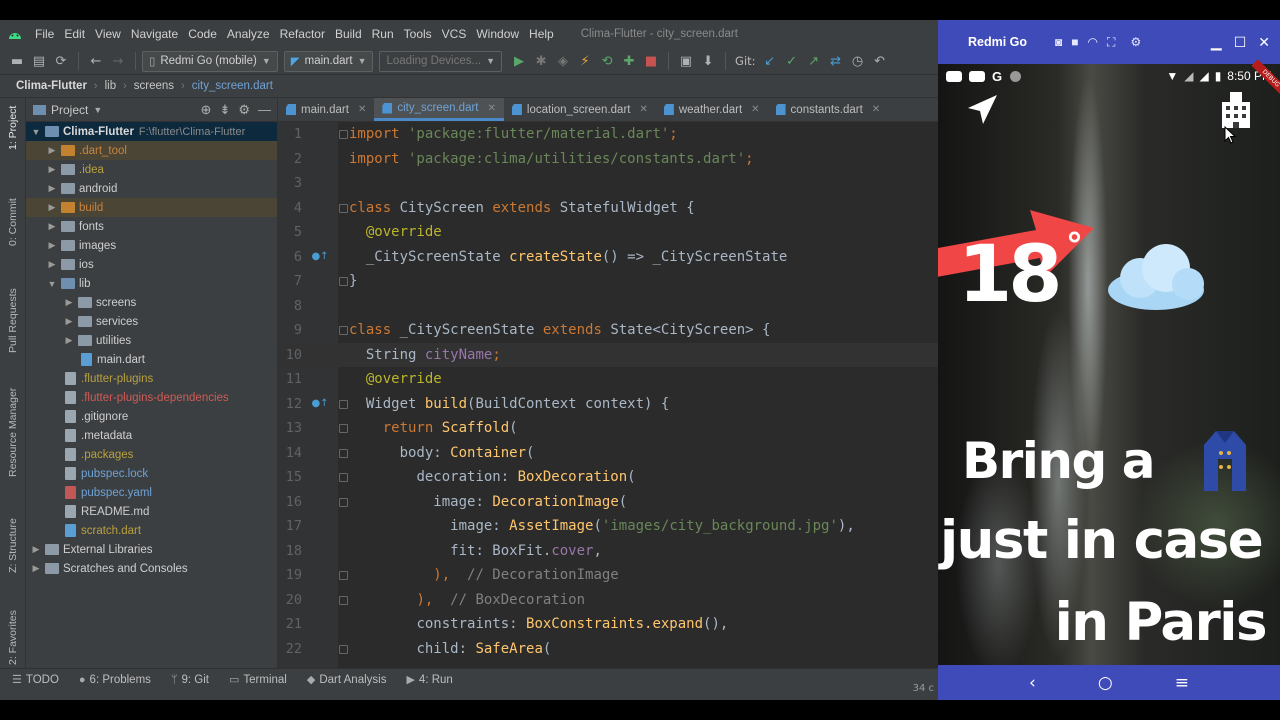 This screenshot has width=1280, height=720. Describe the element at coordinates (13, 329) in the screenshot. I see `strip-pull-requests: Pull Requests` at that location.